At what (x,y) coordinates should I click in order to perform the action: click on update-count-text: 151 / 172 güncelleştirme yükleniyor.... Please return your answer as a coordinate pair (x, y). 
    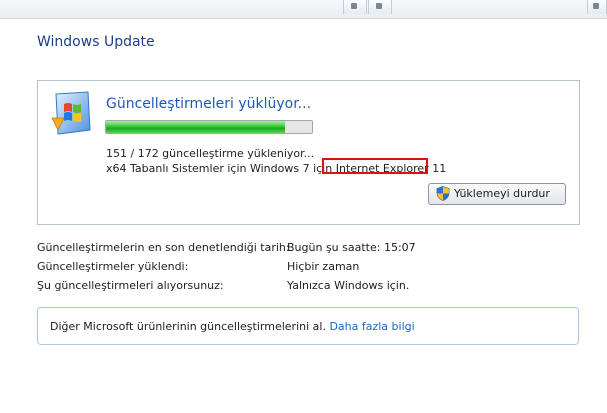
    Looking at the image, I should click on (210, 153).